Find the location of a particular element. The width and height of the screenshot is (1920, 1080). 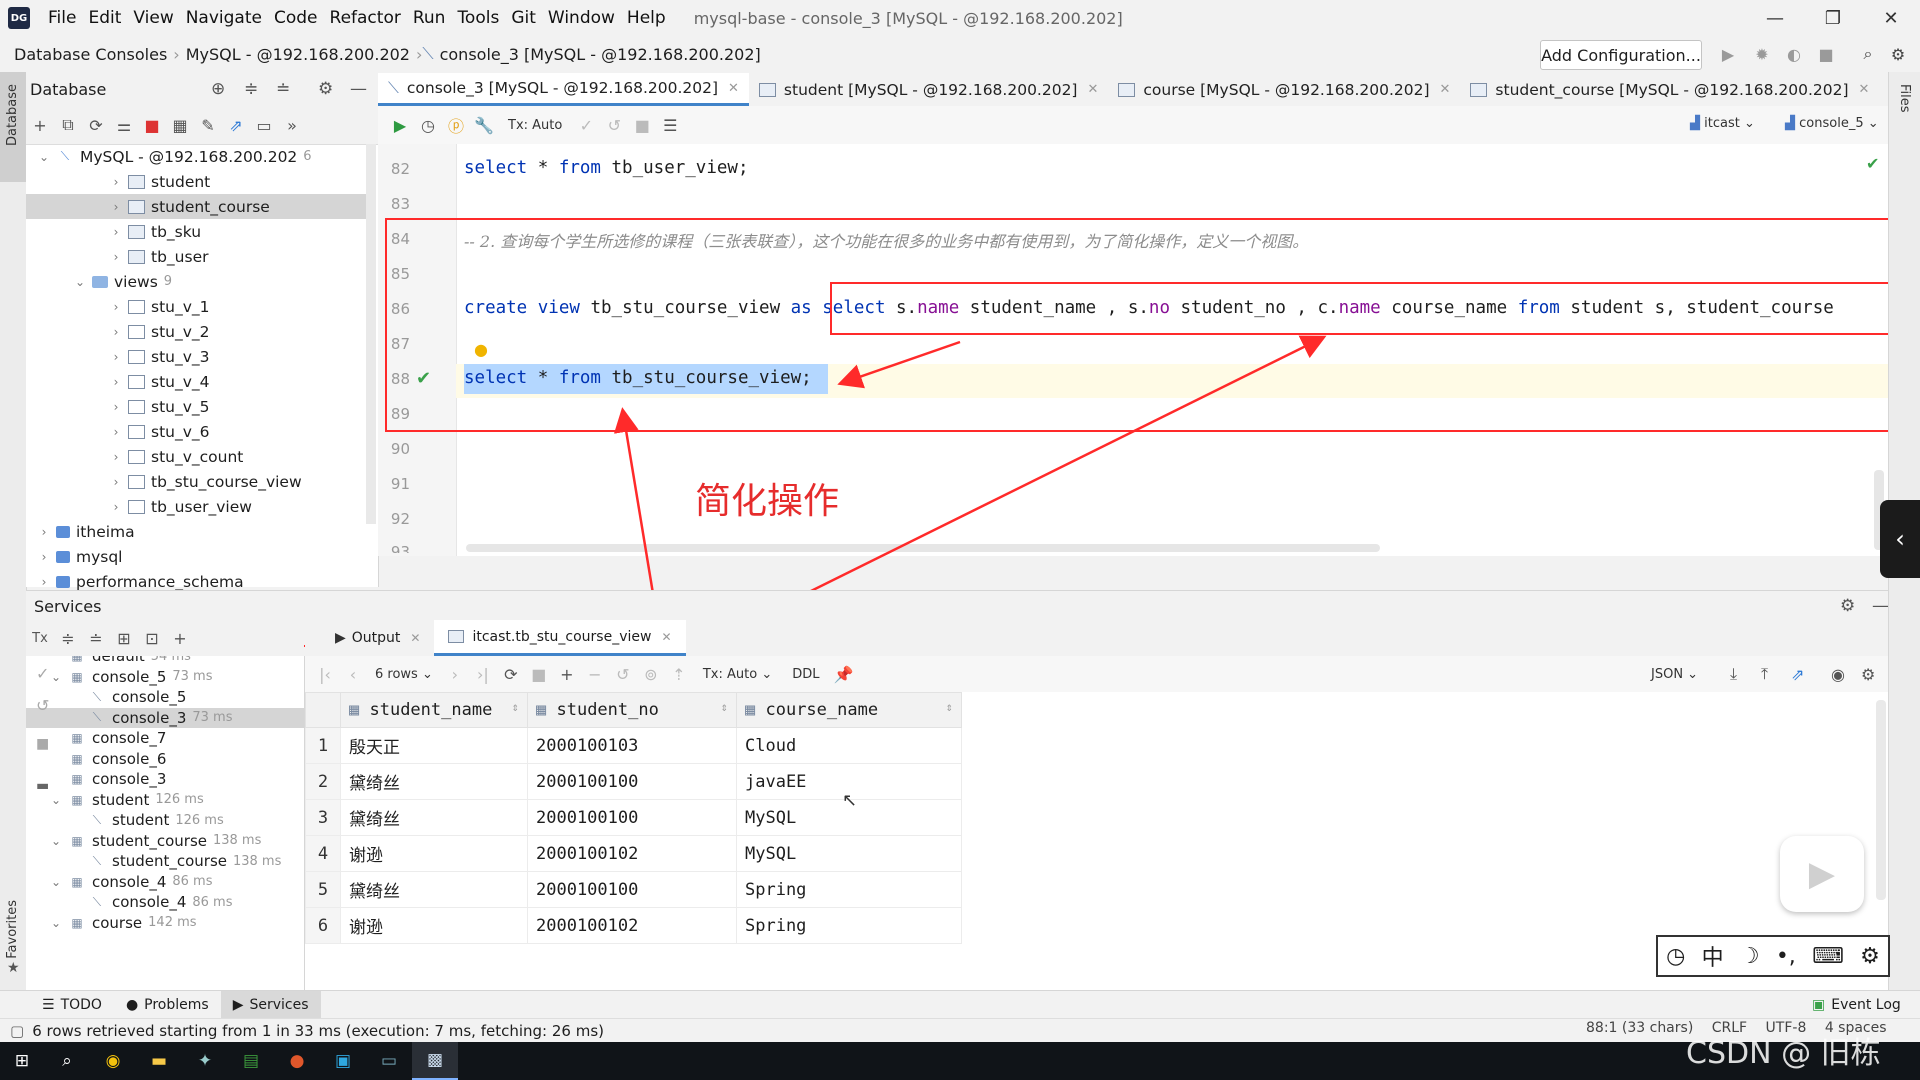

column-header: ▦ student_no ⇕ is located at coordinates (632, 710).